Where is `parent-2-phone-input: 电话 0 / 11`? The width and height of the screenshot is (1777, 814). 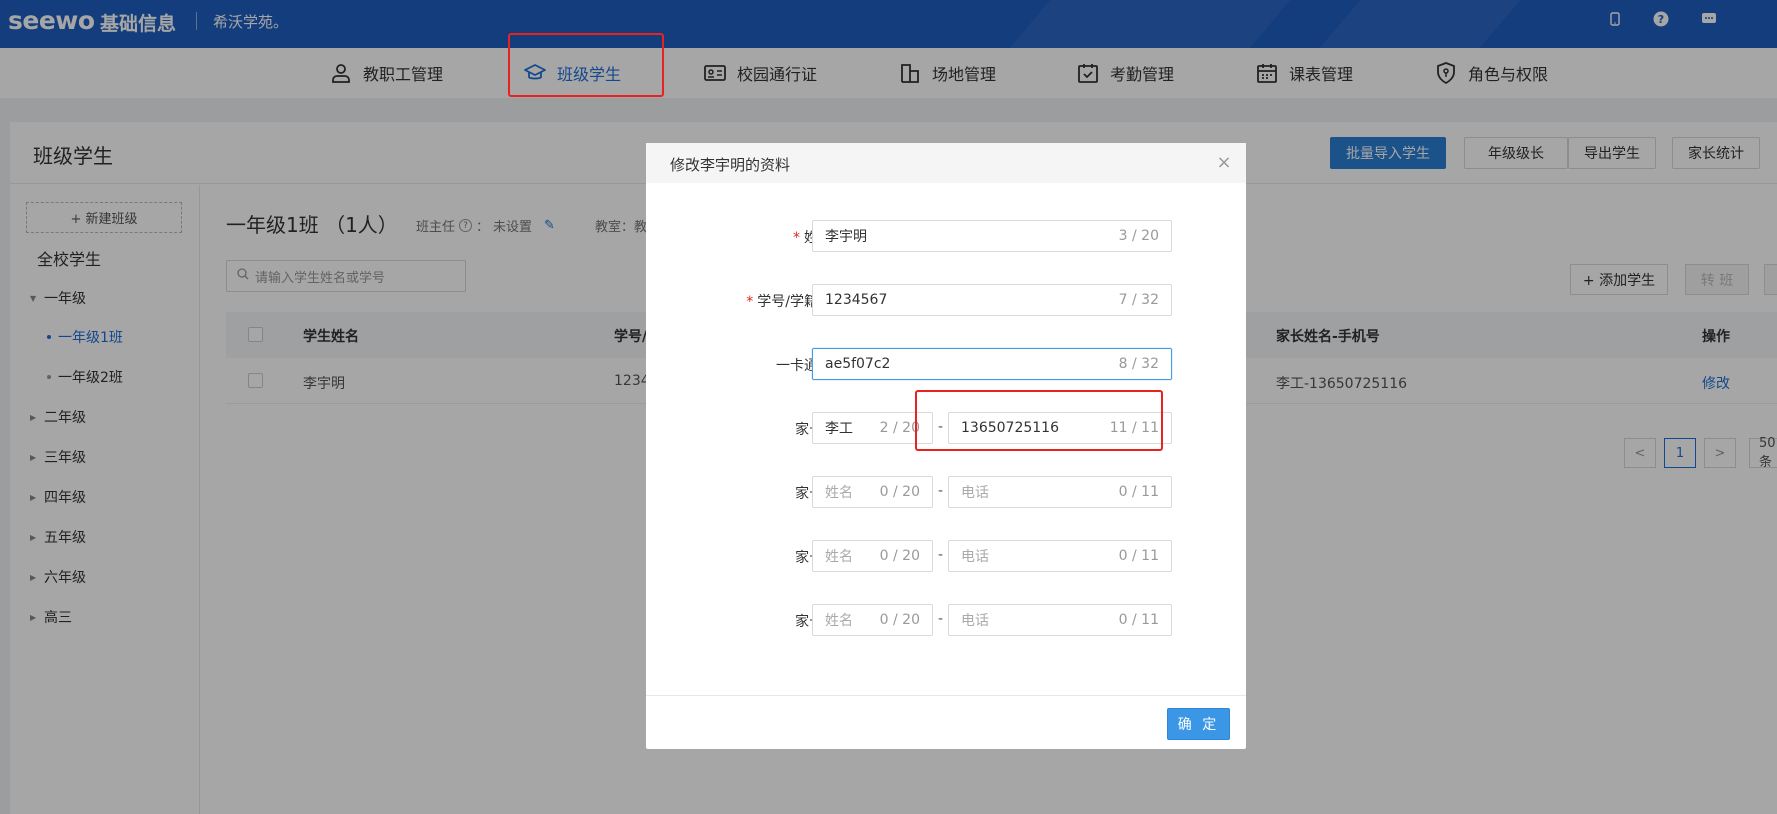 parent-2-phone-input: 电话 0 / 11 is located at coordinates (1060, 492).